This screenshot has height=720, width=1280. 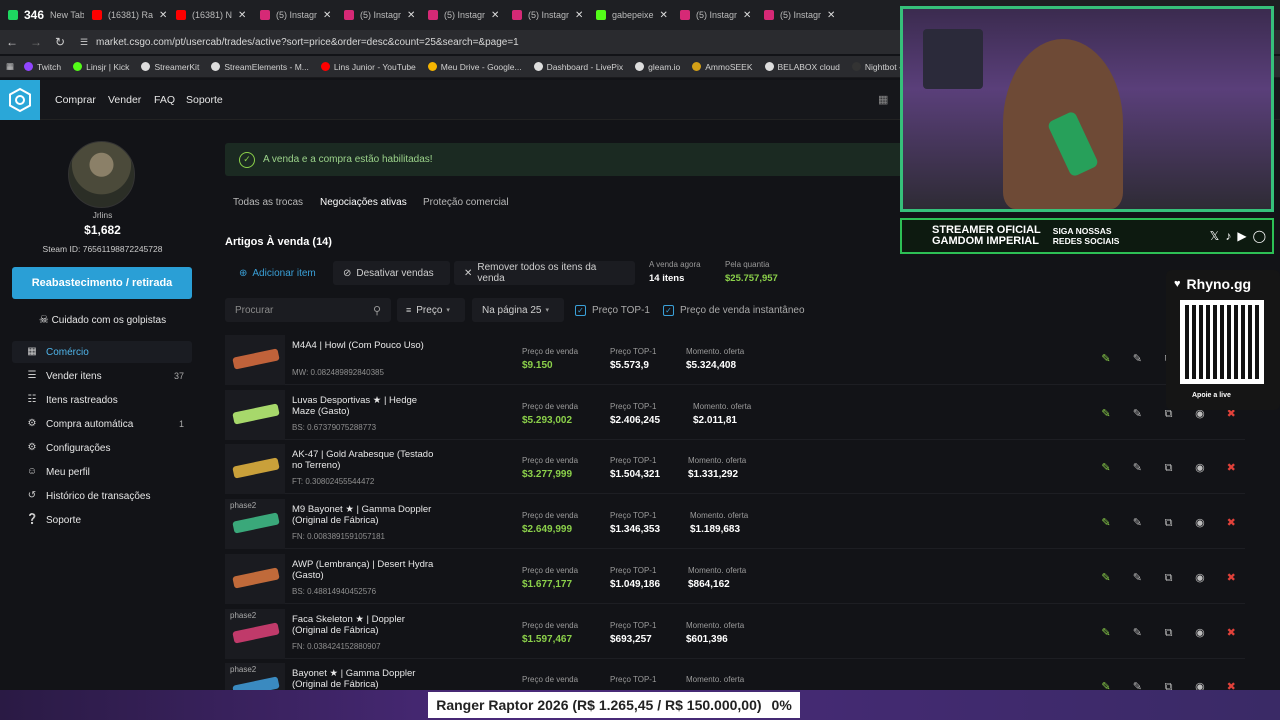 I want to click on back-icon: ←, so click(x=12, y=42).